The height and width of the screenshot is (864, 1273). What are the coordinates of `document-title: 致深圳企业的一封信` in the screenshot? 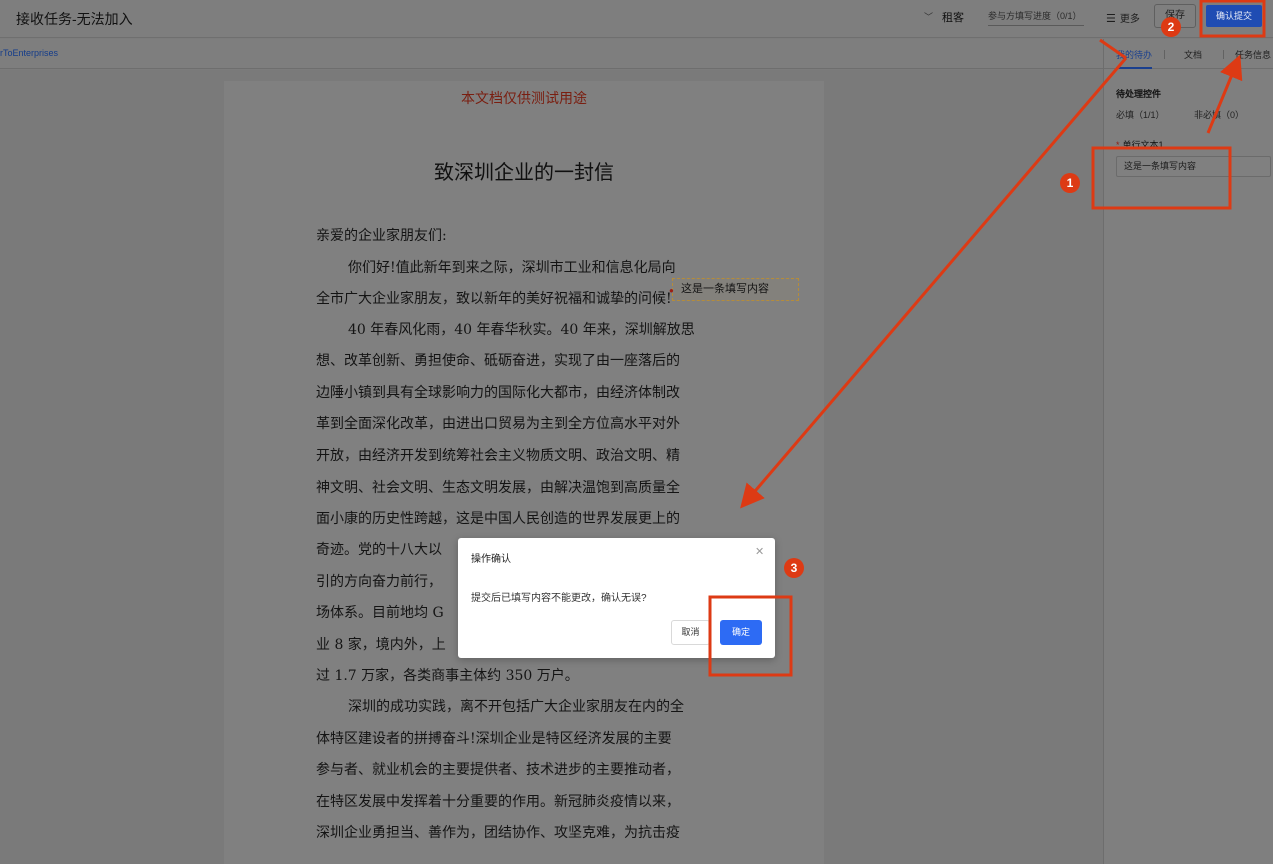 It's located at (524, 172).